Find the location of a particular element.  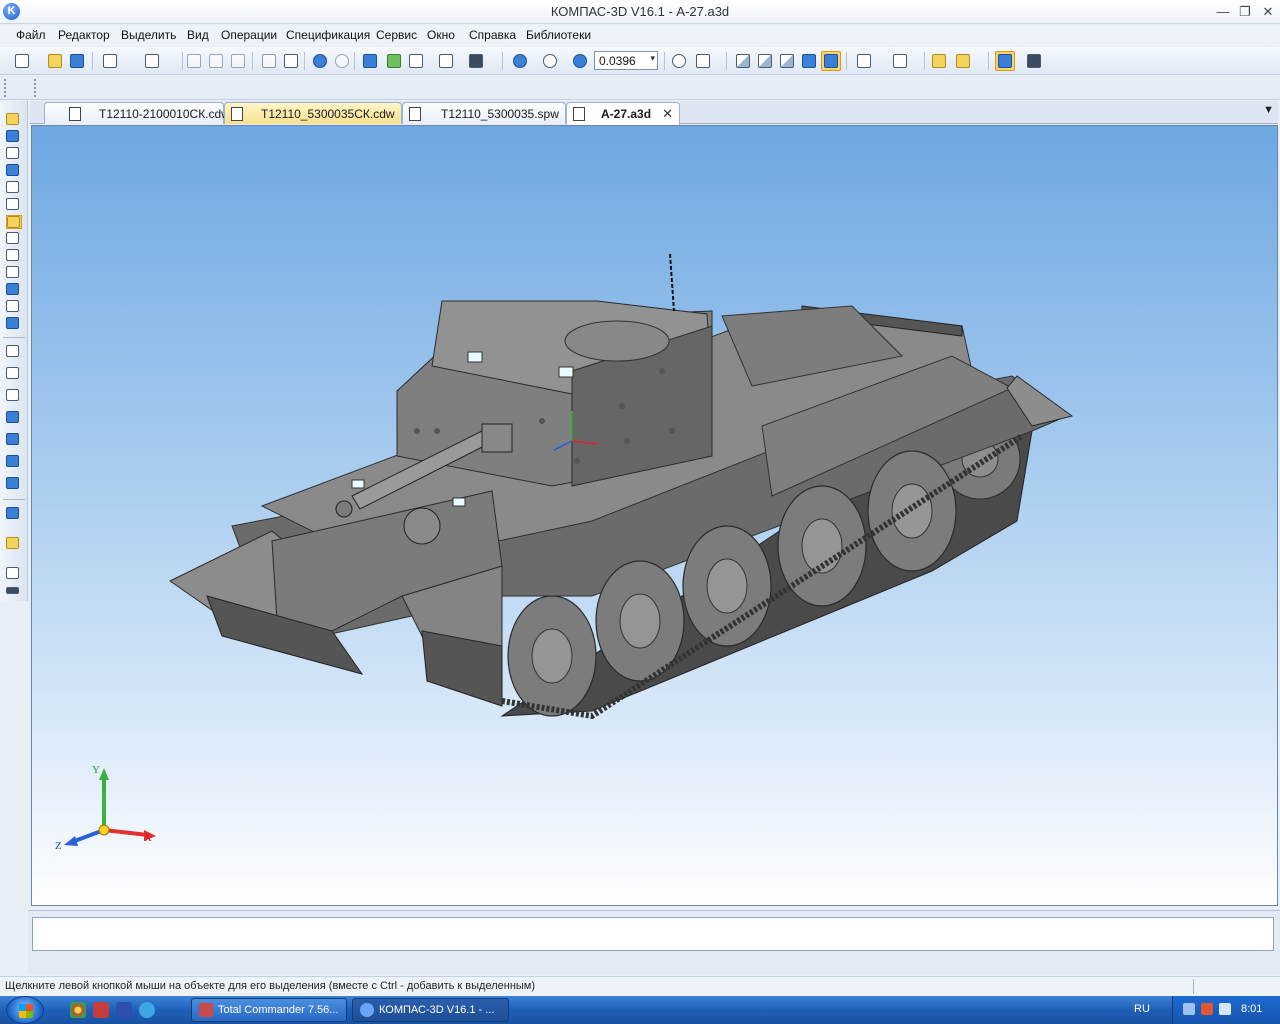

menu-specification: Спецификация is located at coordinates (328, 35).